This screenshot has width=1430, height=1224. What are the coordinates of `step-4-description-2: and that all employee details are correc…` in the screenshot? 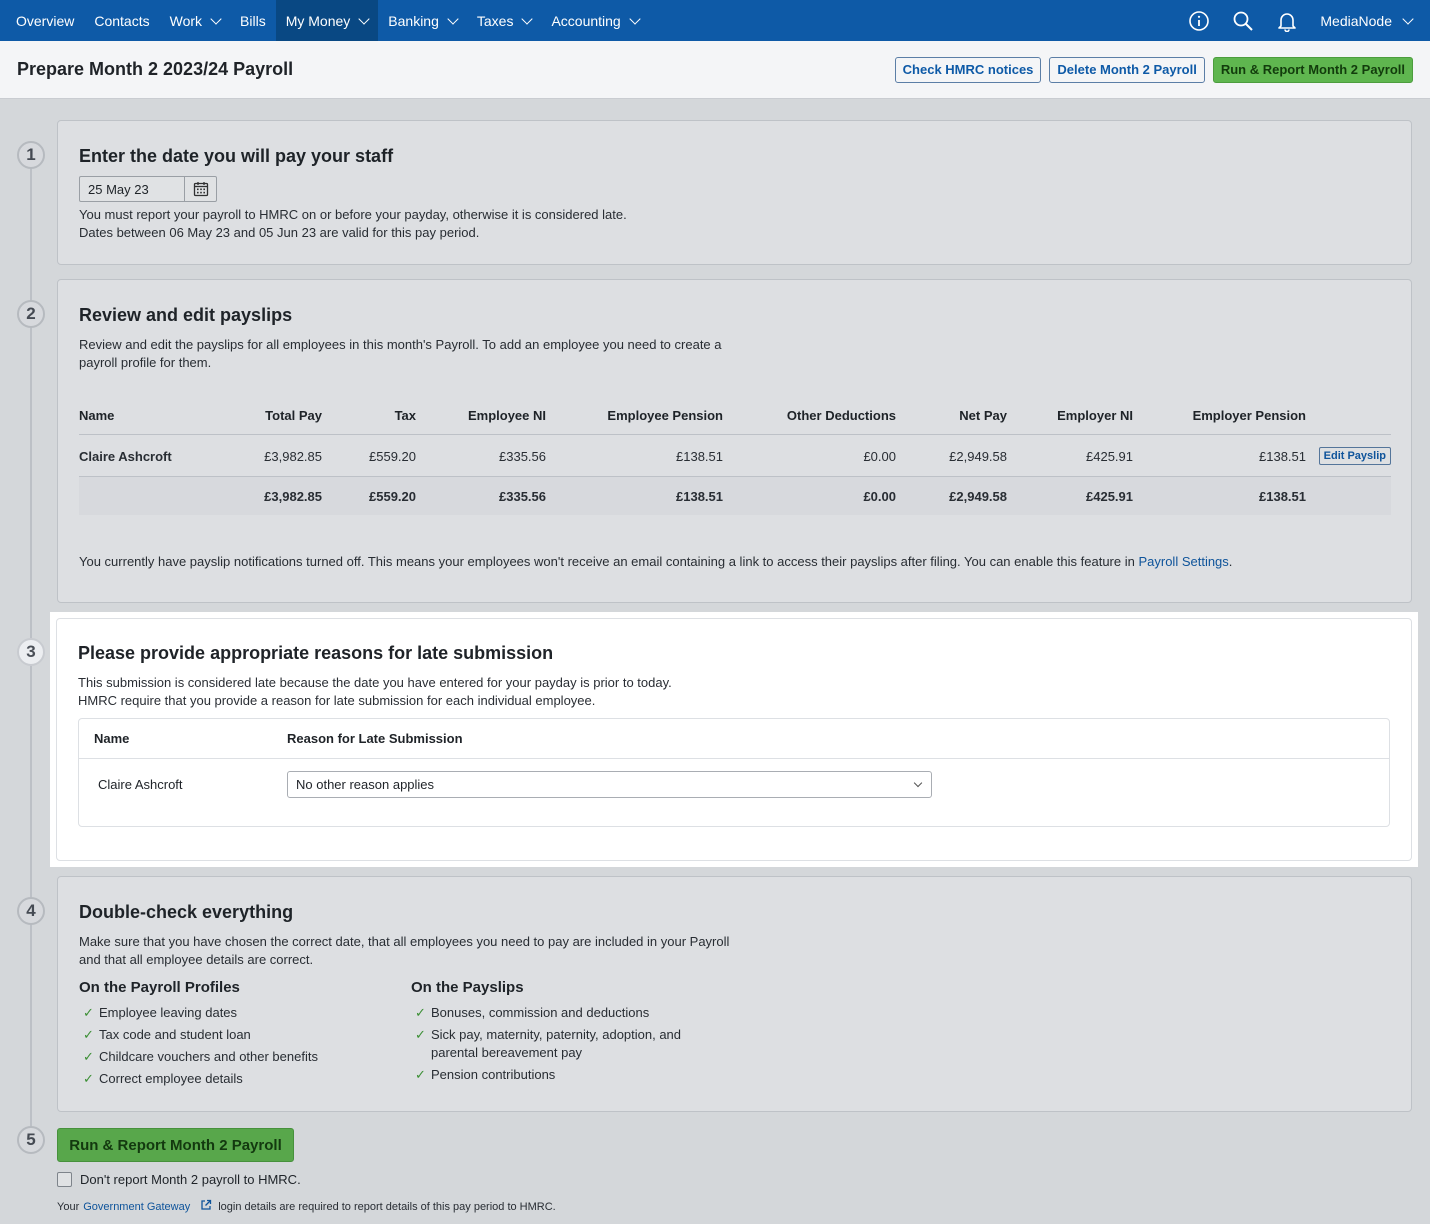 It's located at (196, 959).